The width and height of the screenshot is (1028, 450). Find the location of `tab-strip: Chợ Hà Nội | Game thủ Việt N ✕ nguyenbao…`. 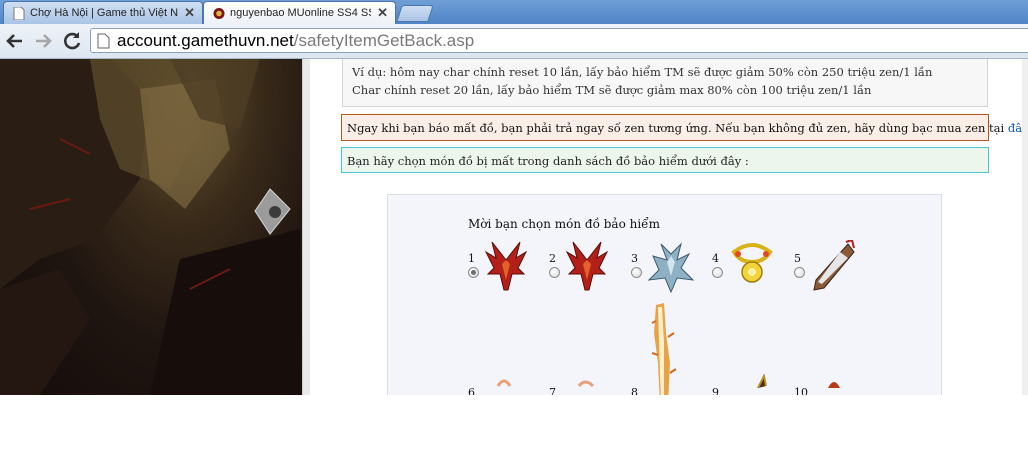

tab-strip: Chợ Hà Nội | Game thủ Việt N ✕ nguyenbao… is located at coordinates (514, 12).